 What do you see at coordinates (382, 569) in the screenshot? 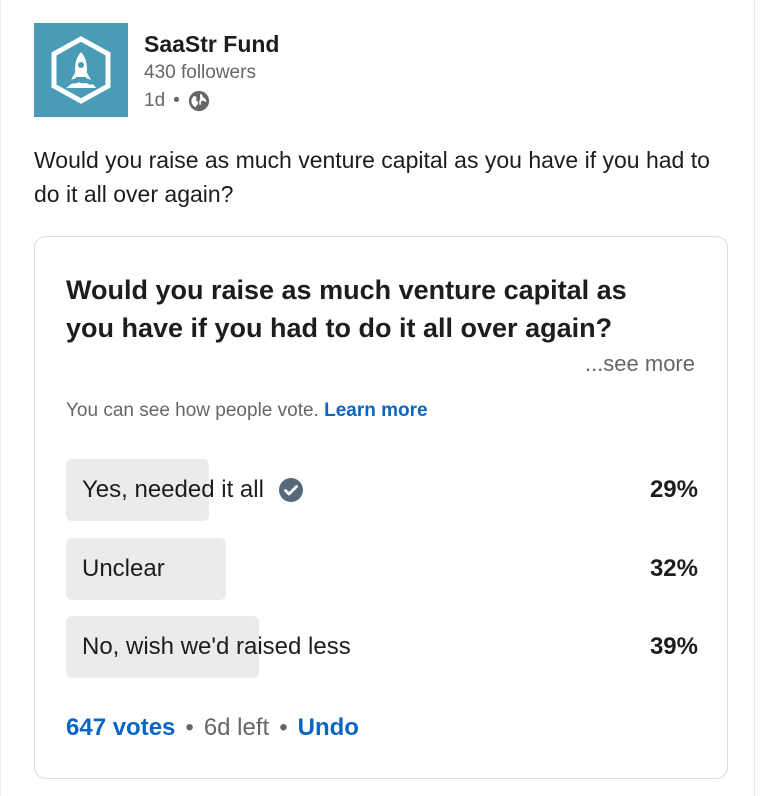
I see `poll-option: Unclear 32%` at bounding box center [382, 569].